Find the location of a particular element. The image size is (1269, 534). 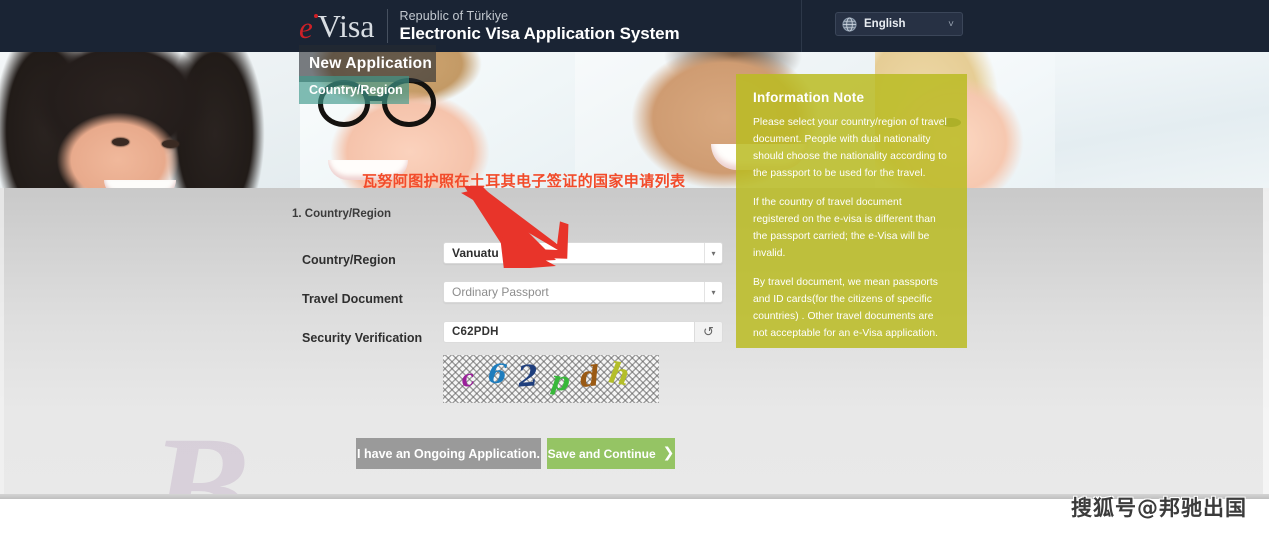

captcha-char: p is located at coordinates (560, 382).